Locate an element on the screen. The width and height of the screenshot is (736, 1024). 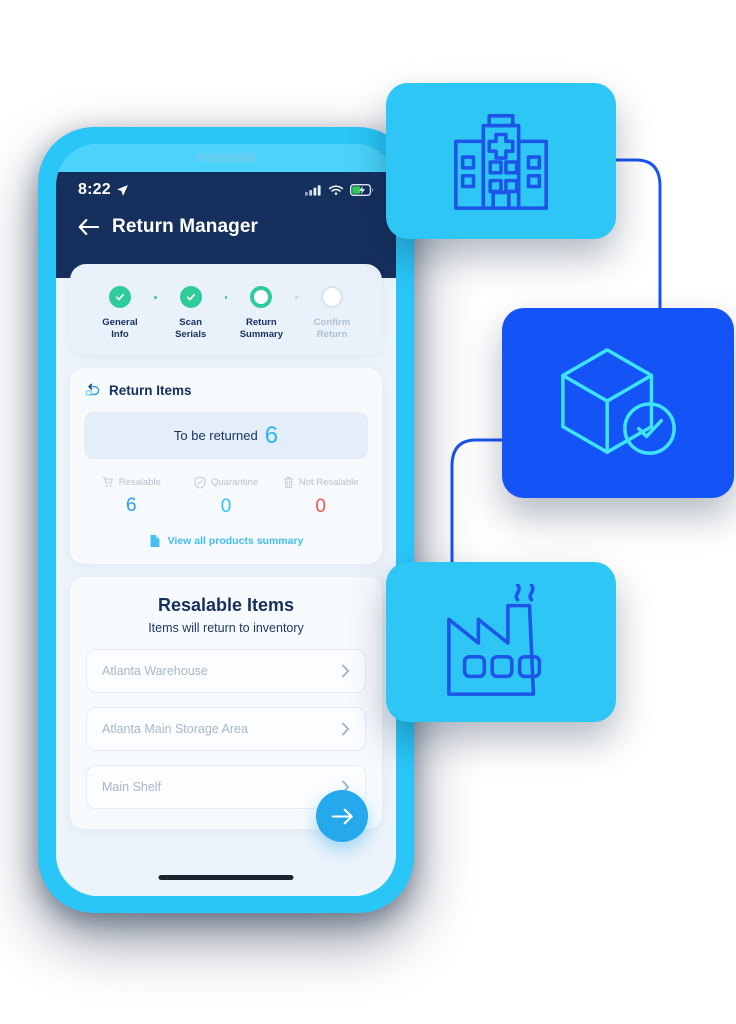
stat-header: Not Resalable is located at coordinates (321, 482).